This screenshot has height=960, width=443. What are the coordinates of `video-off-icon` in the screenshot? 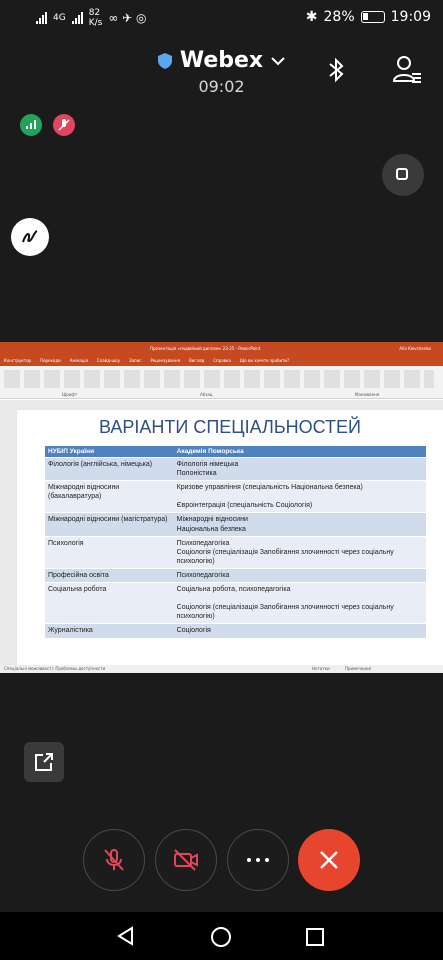 It's located at (186, 860).